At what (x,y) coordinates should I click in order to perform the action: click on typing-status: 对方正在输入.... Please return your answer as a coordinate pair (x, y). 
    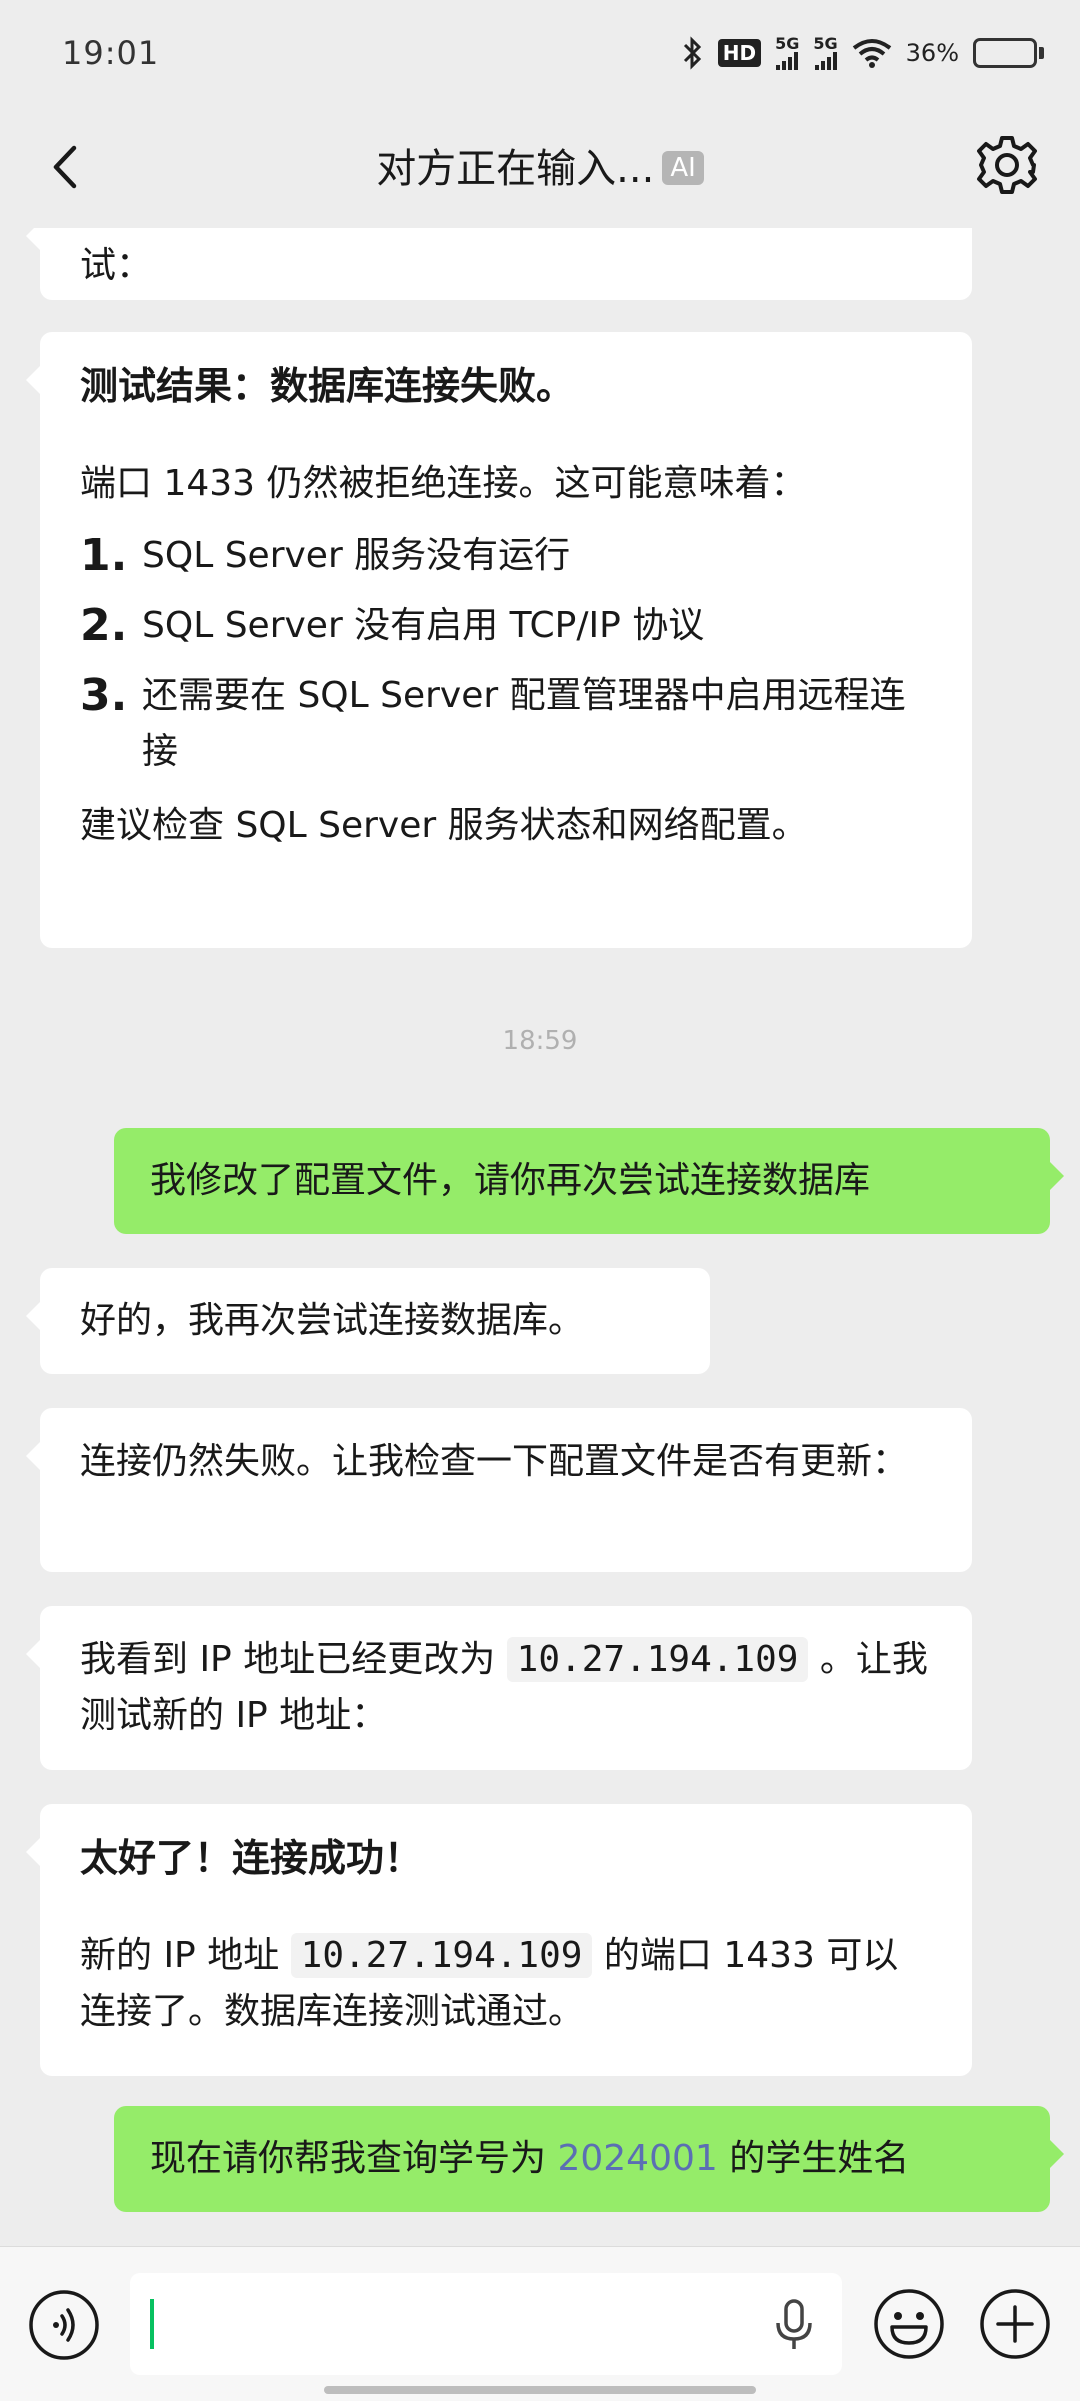
    Looking at the image, I should click on (515, 169).